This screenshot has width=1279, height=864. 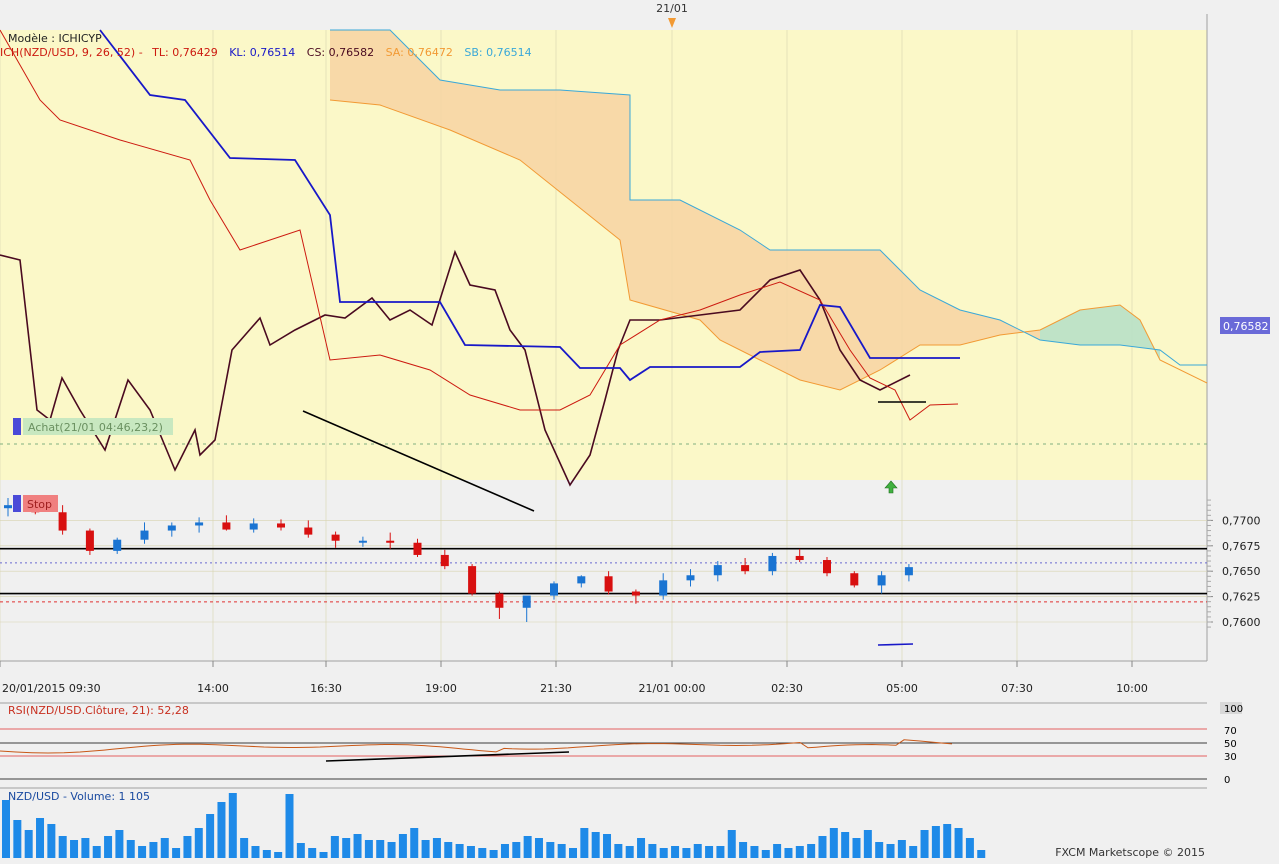 I want to click on stop-tag-label: Stop, so click(x=39, y=504).